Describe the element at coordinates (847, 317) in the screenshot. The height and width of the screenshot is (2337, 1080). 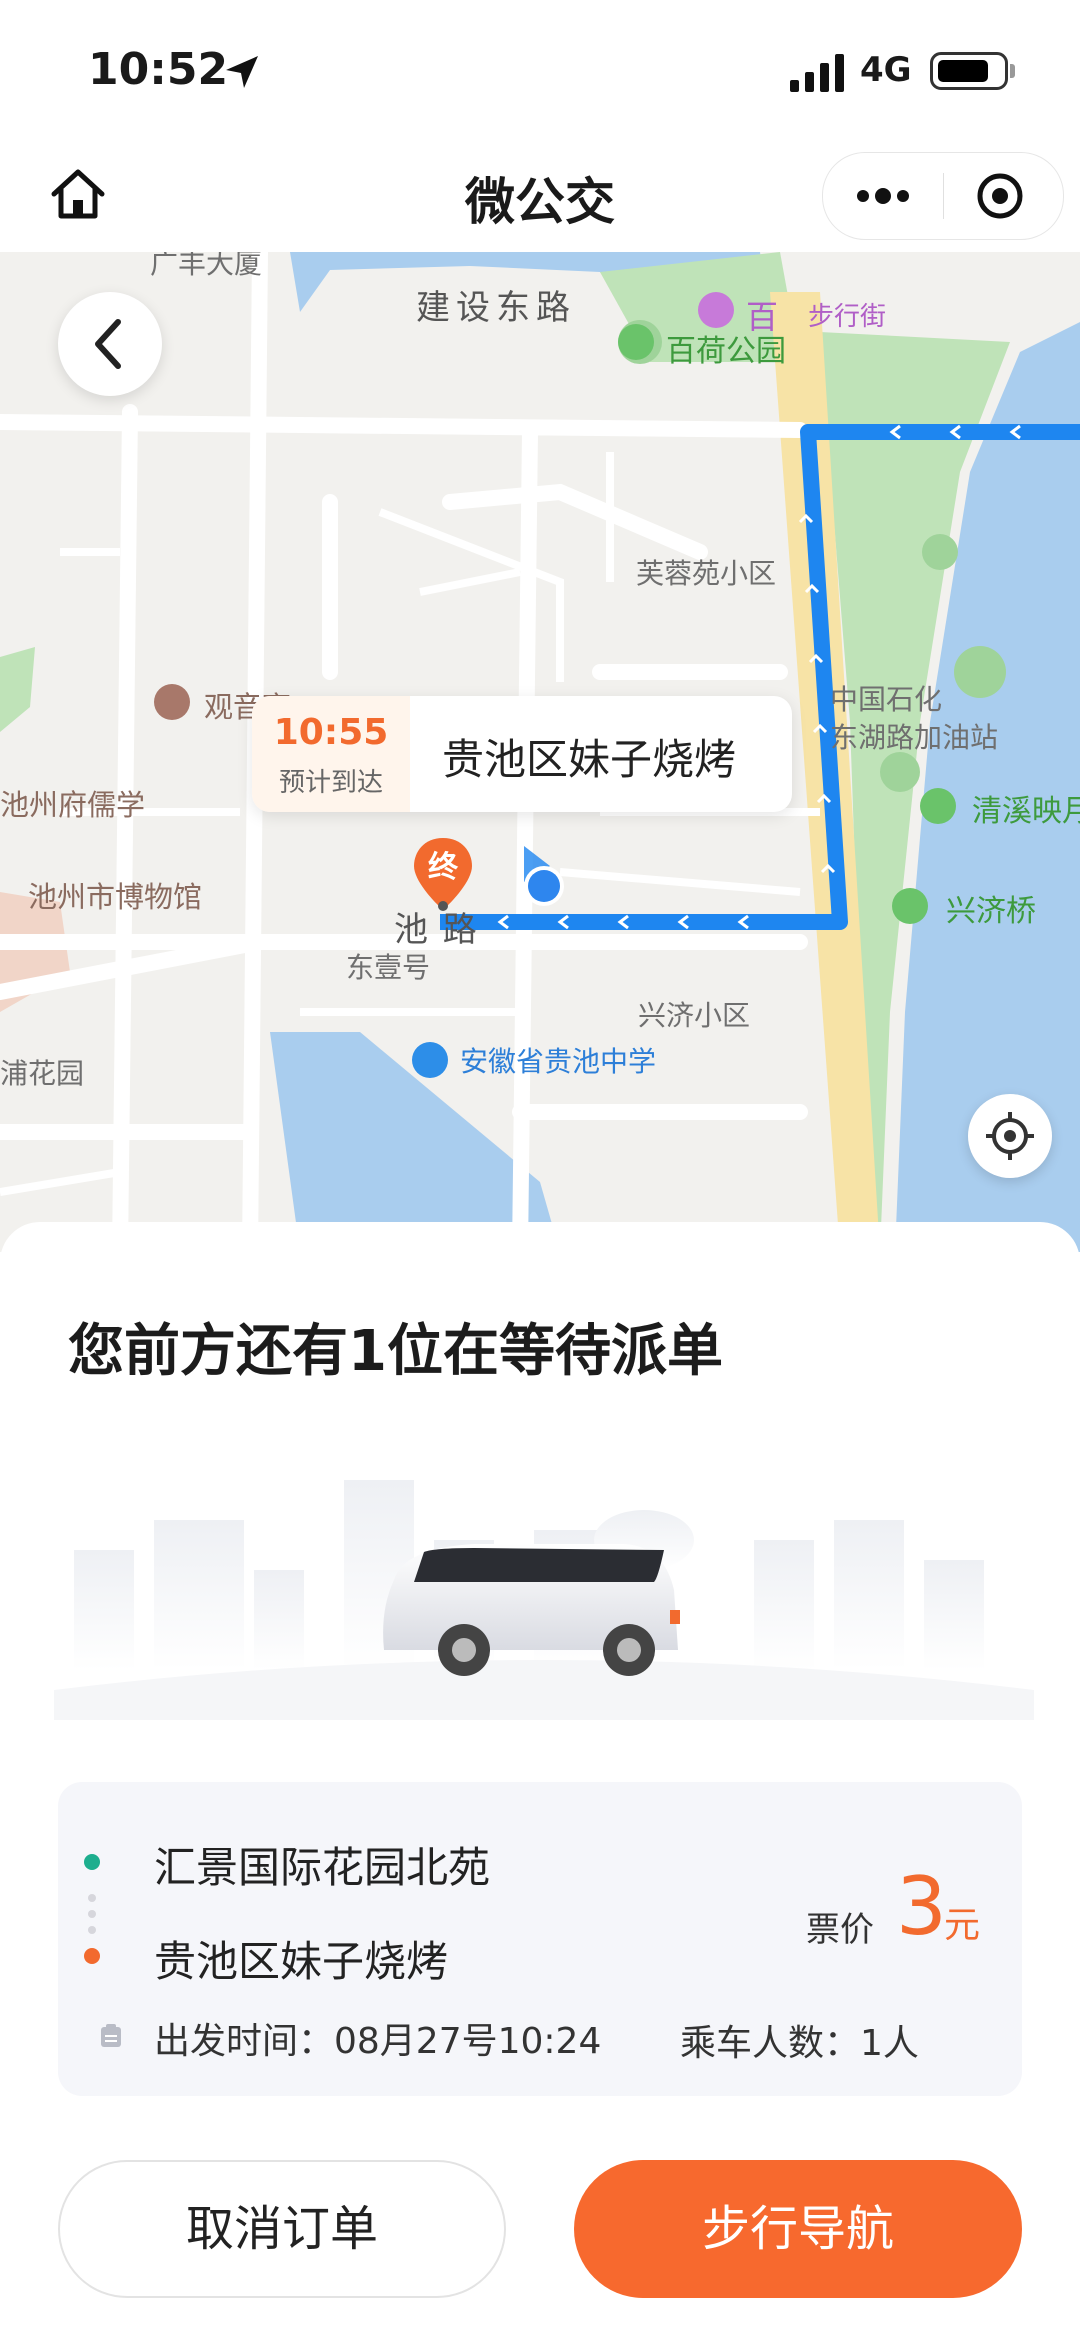
I see `map-label-walking-street: 步行街` at that location.